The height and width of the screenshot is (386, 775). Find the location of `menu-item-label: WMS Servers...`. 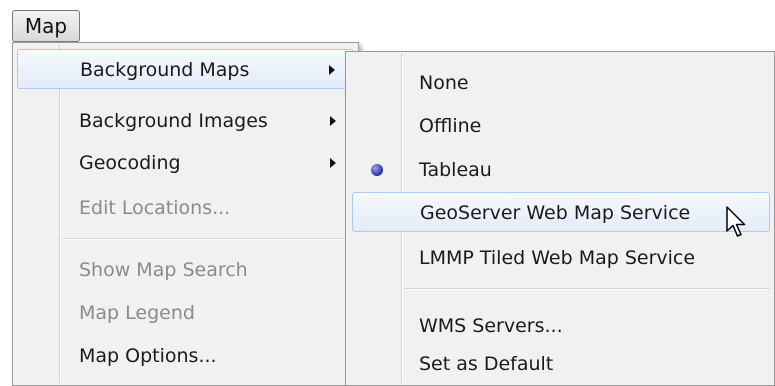

menu-item-label: WMS Servers... is located at coordinates (491, 326).